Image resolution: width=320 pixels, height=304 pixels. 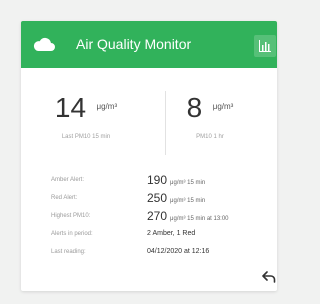 What do you see at coordinates (70, 107) in the screenshot?
I see `metric-value: 14` at bounding box center [70, 107].